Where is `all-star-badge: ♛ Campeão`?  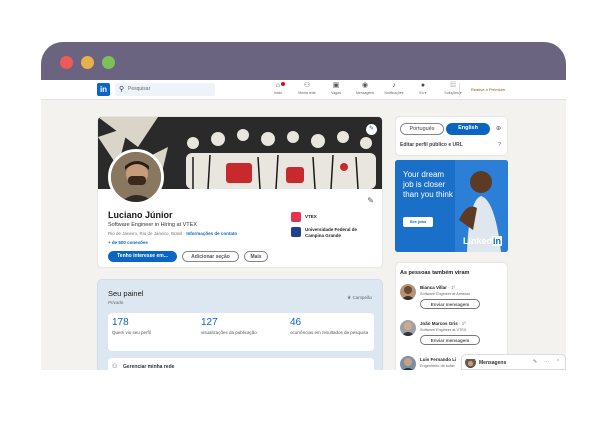
all-star-badge: ♛ Campeão is located at coordinates (359, 298).